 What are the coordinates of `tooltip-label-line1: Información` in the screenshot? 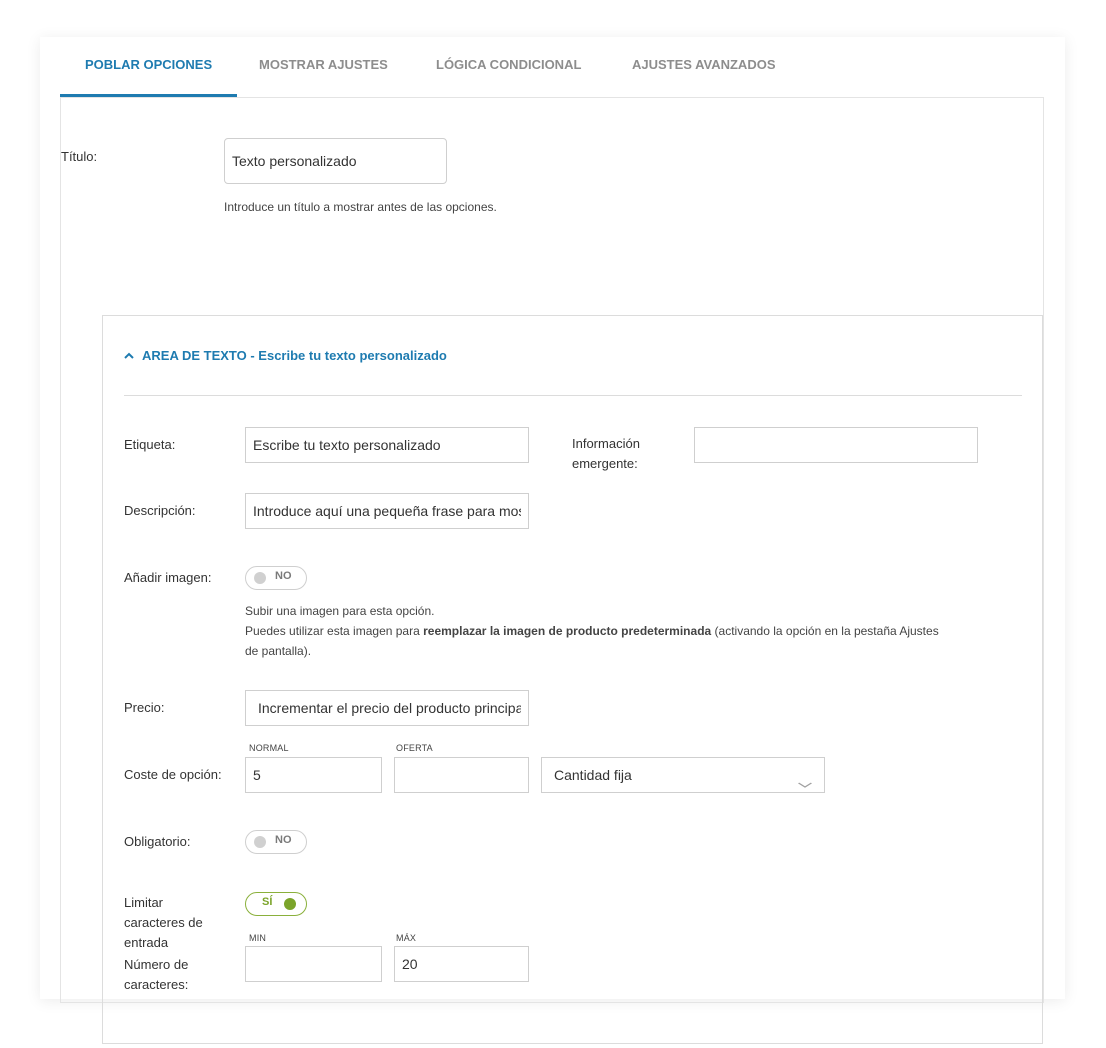 It's located at (606, 443).